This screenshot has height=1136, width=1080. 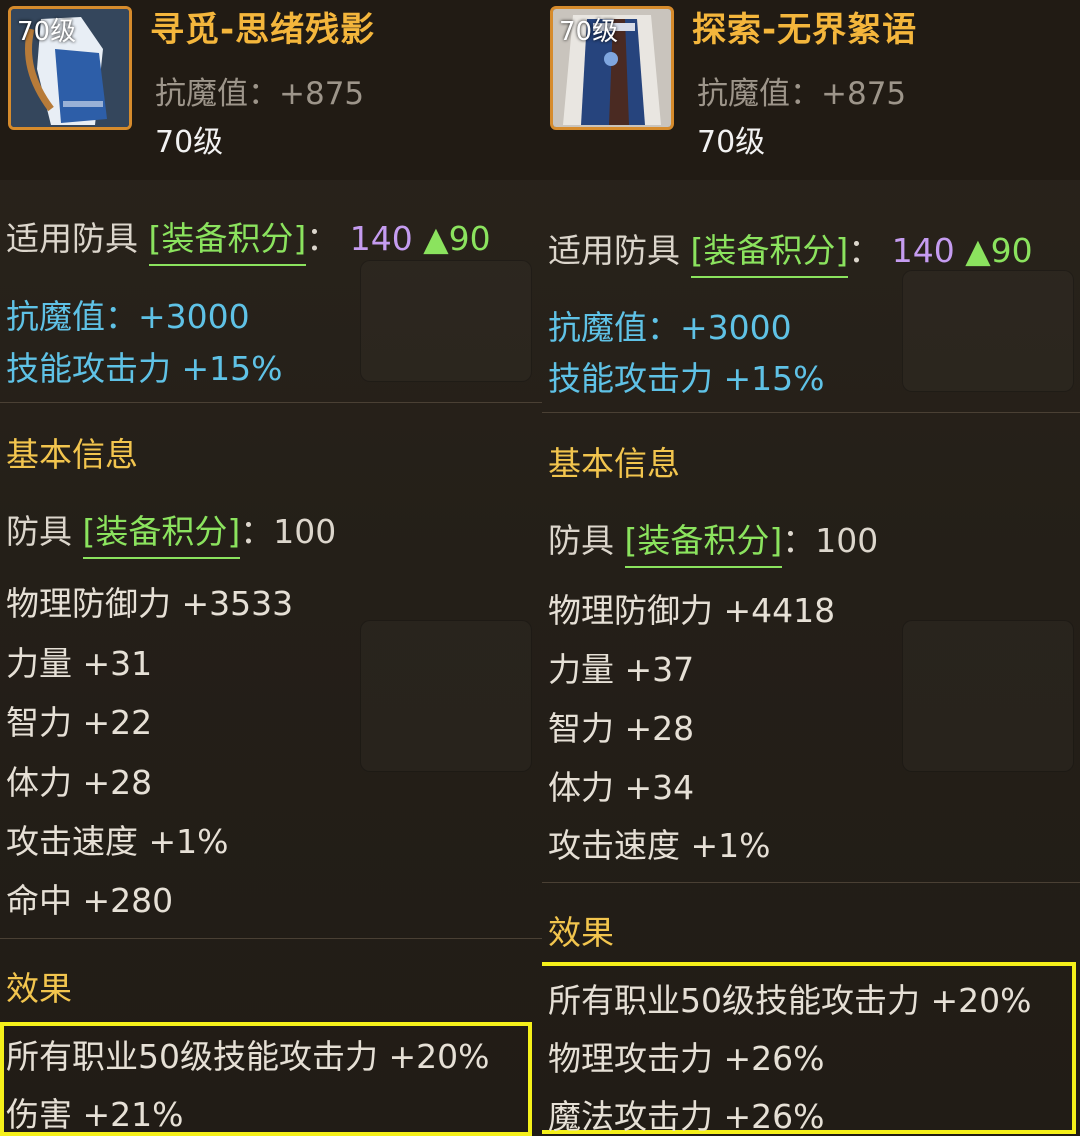 I want to click on effect-line: 魔法攻击力 +26%, so click(x=686, y=1116).